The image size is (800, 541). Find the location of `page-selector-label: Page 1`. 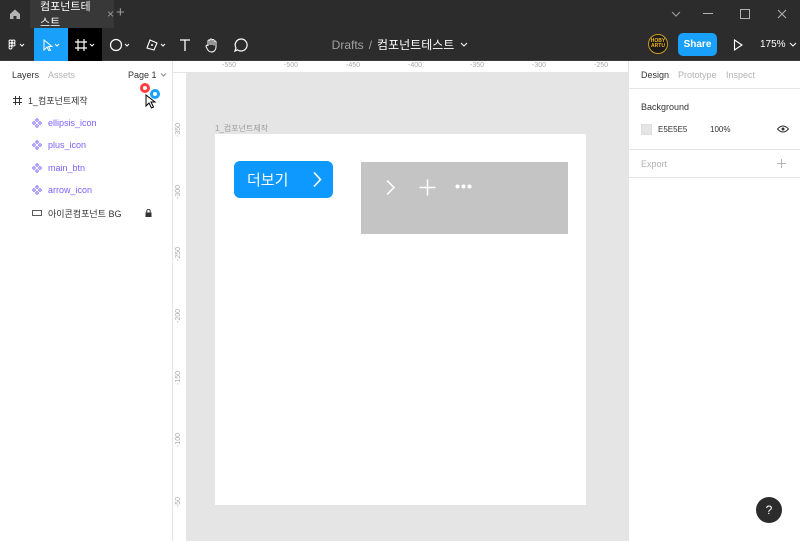

page-selector-label: Page 1 is located at coordinates (142, 75).